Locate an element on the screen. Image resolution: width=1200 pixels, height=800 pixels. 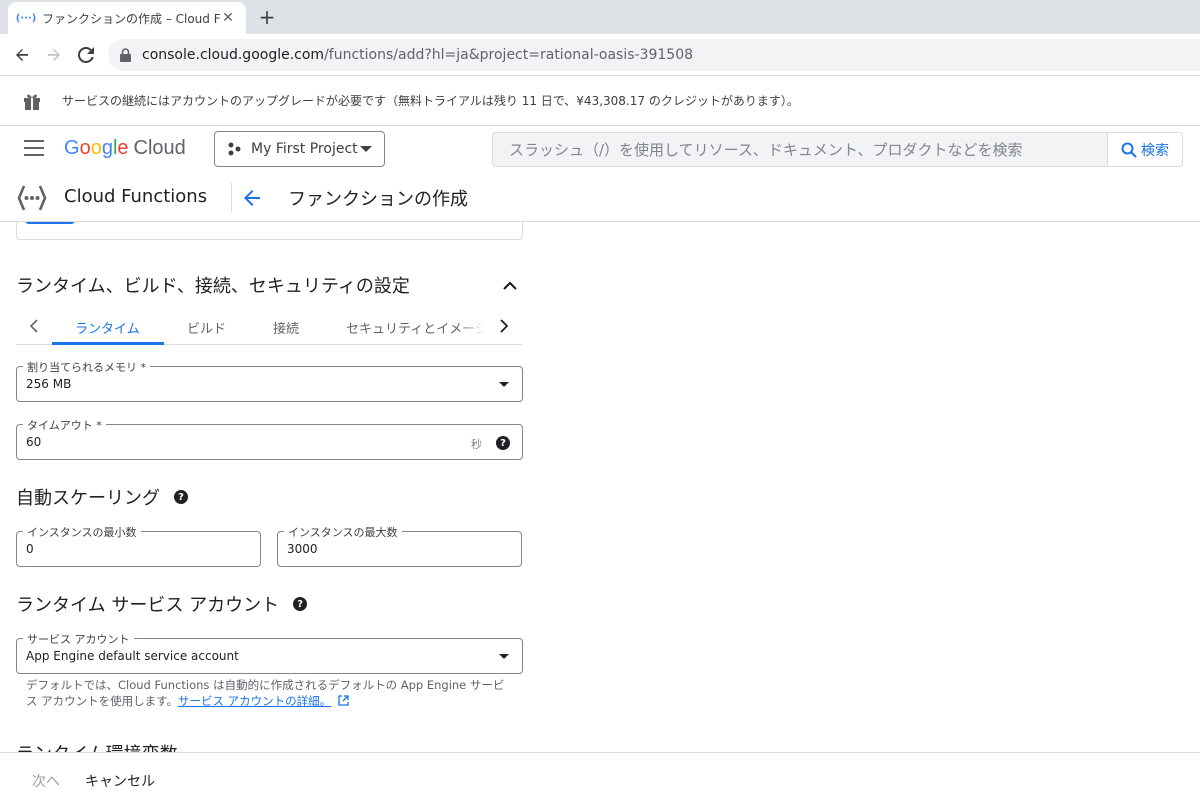
lock-icon is located at coordinates (126, 55).